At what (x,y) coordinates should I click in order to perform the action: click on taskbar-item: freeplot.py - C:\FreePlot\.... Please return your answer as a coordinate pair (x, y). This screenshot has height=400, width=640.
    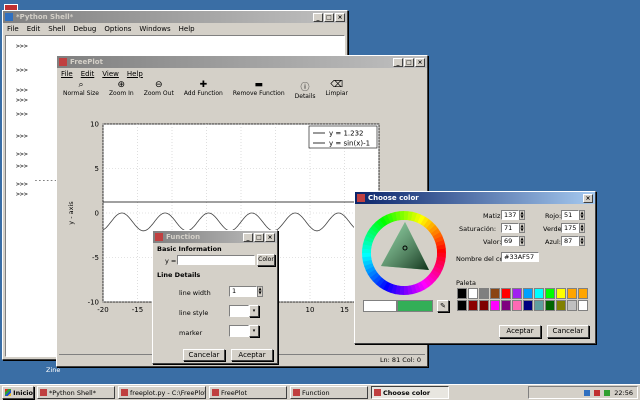
    Looking at the image, I should click on (162, 392).